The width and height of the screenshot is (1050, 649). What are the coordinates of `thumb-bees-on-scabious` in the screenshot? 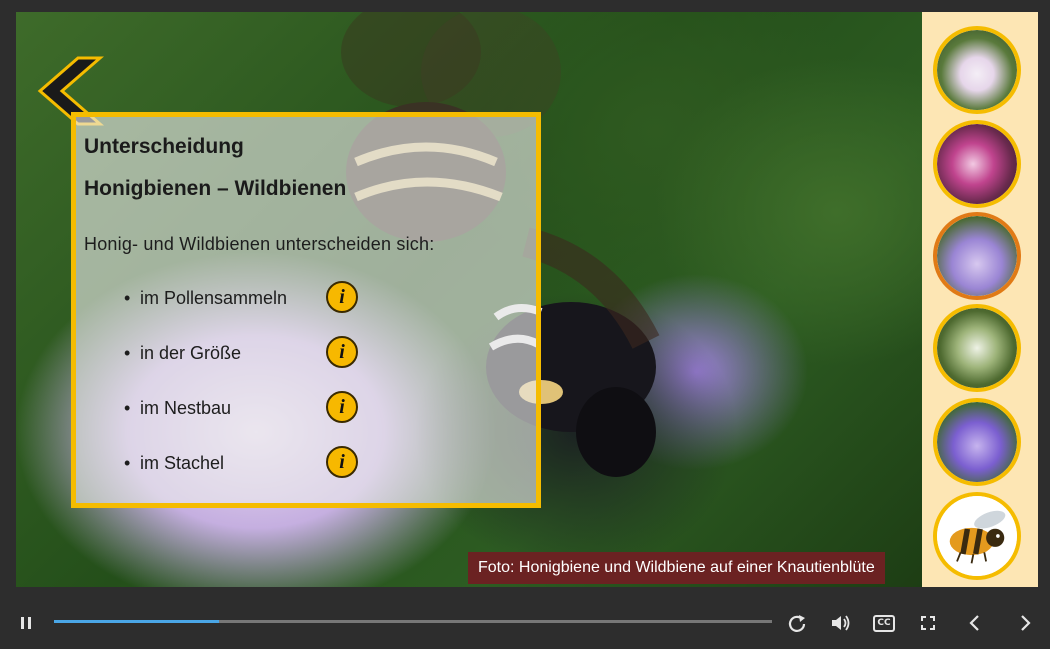 It's located at (977, 256).